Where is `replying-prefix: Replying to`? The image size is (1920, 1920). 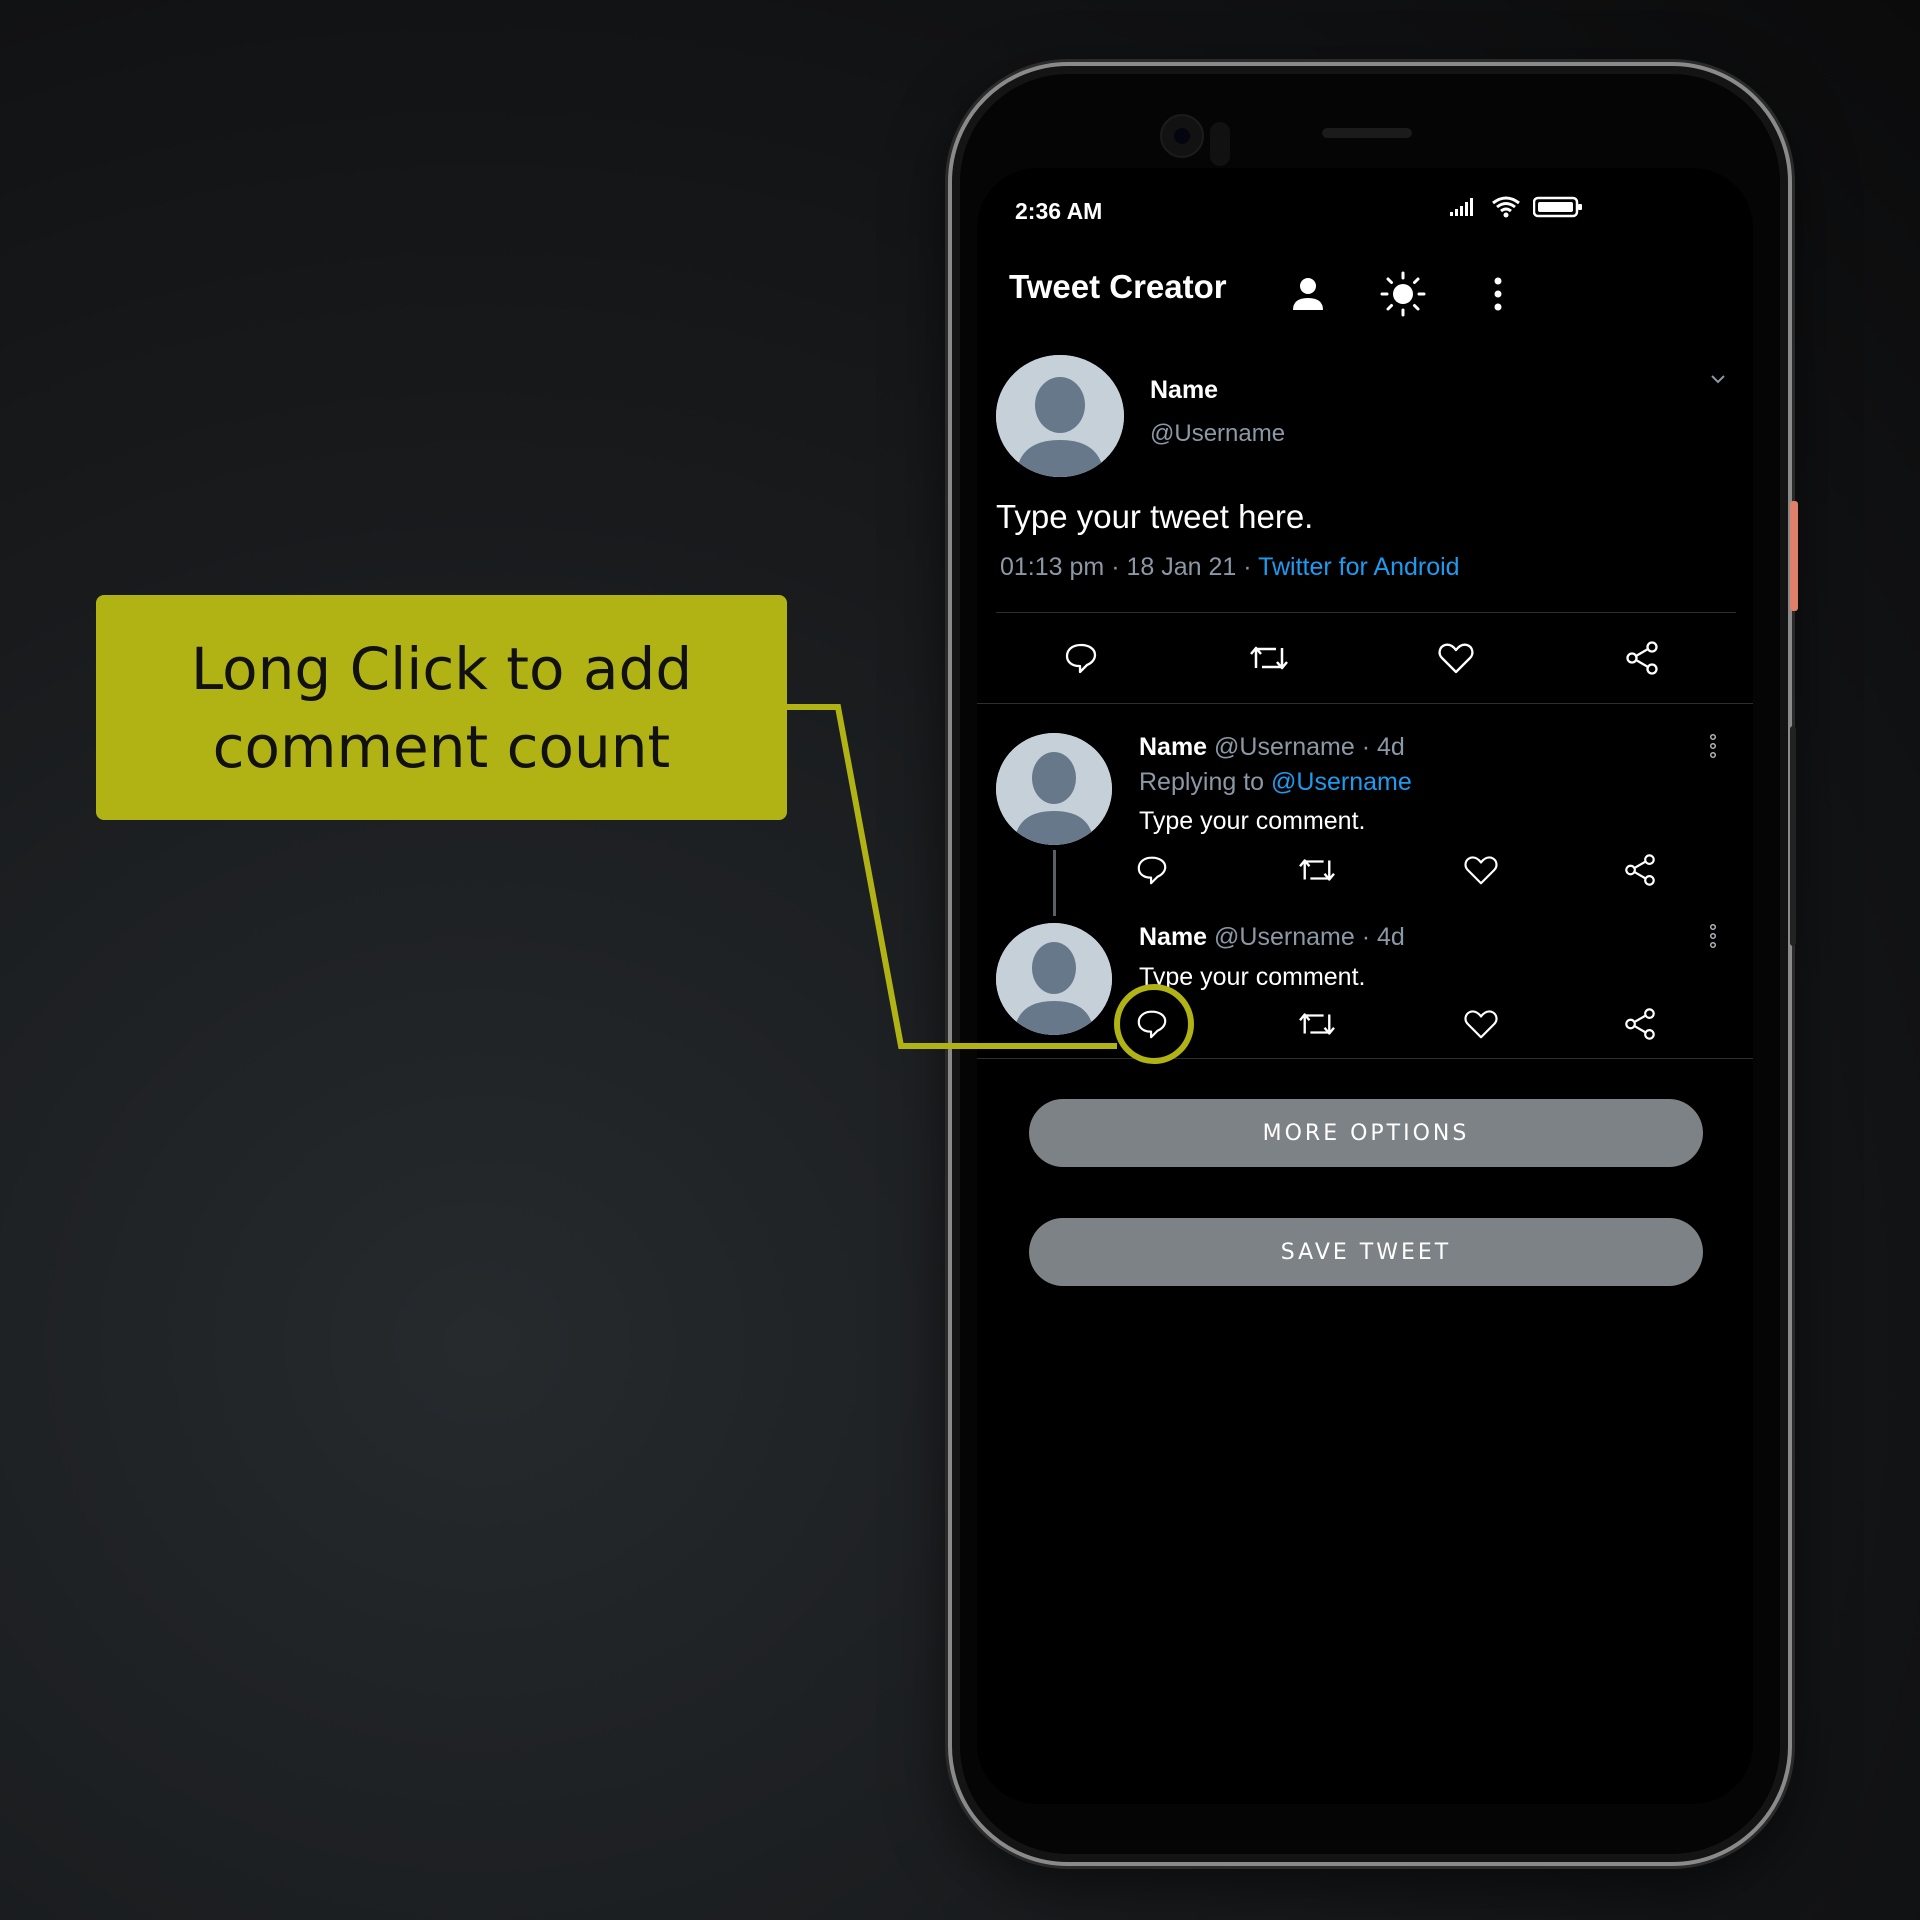
replying-prefix: Replying to is located at coordinates (1202, 782).